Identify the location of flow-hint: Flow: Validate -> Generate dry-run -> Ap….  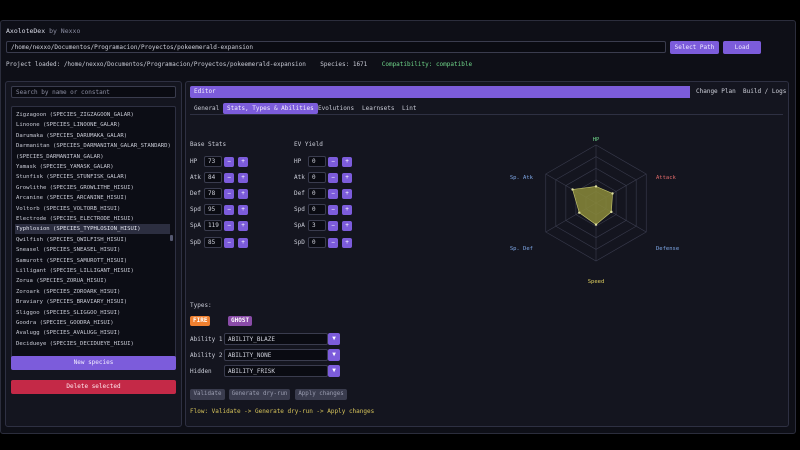
(282, 411).